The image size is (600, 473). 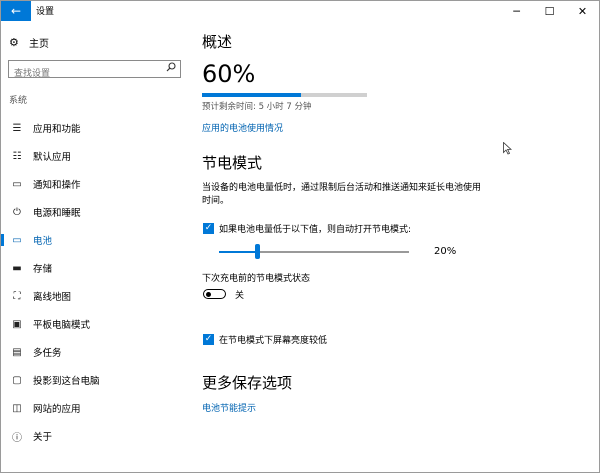 I want to click on sidebar-item-label: 电池, so click(x=43, y=241).